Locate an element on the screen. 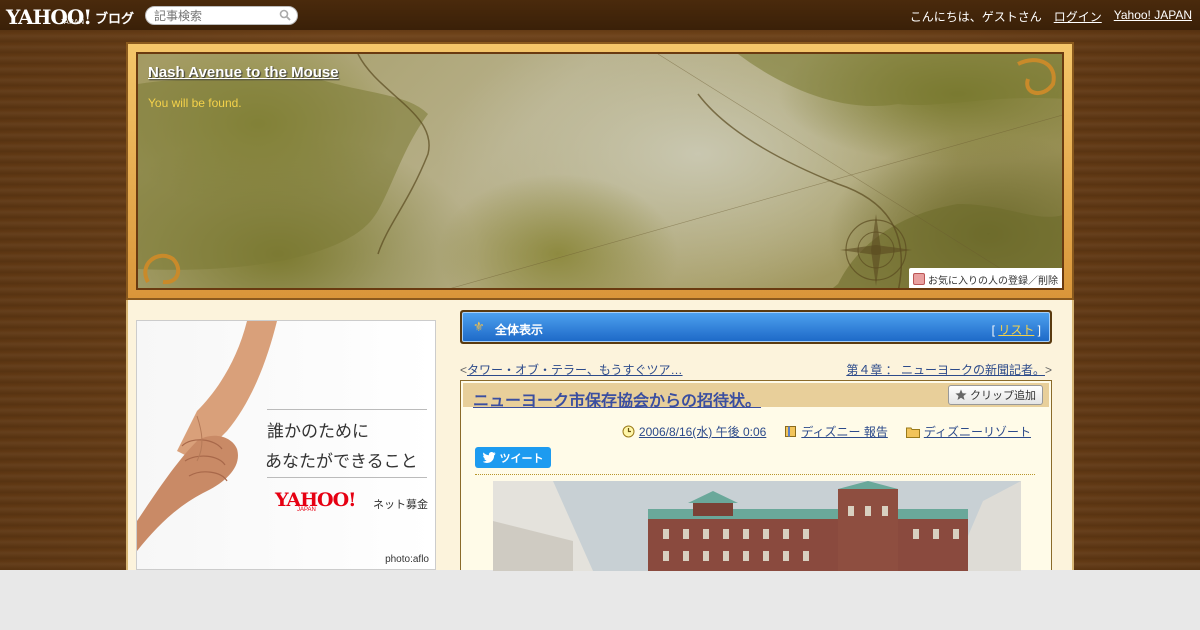 The image size is (1200, 630). article-title-link: ニューヨーク市保存協会からの招待状。 is located at coordinates (617, 399).